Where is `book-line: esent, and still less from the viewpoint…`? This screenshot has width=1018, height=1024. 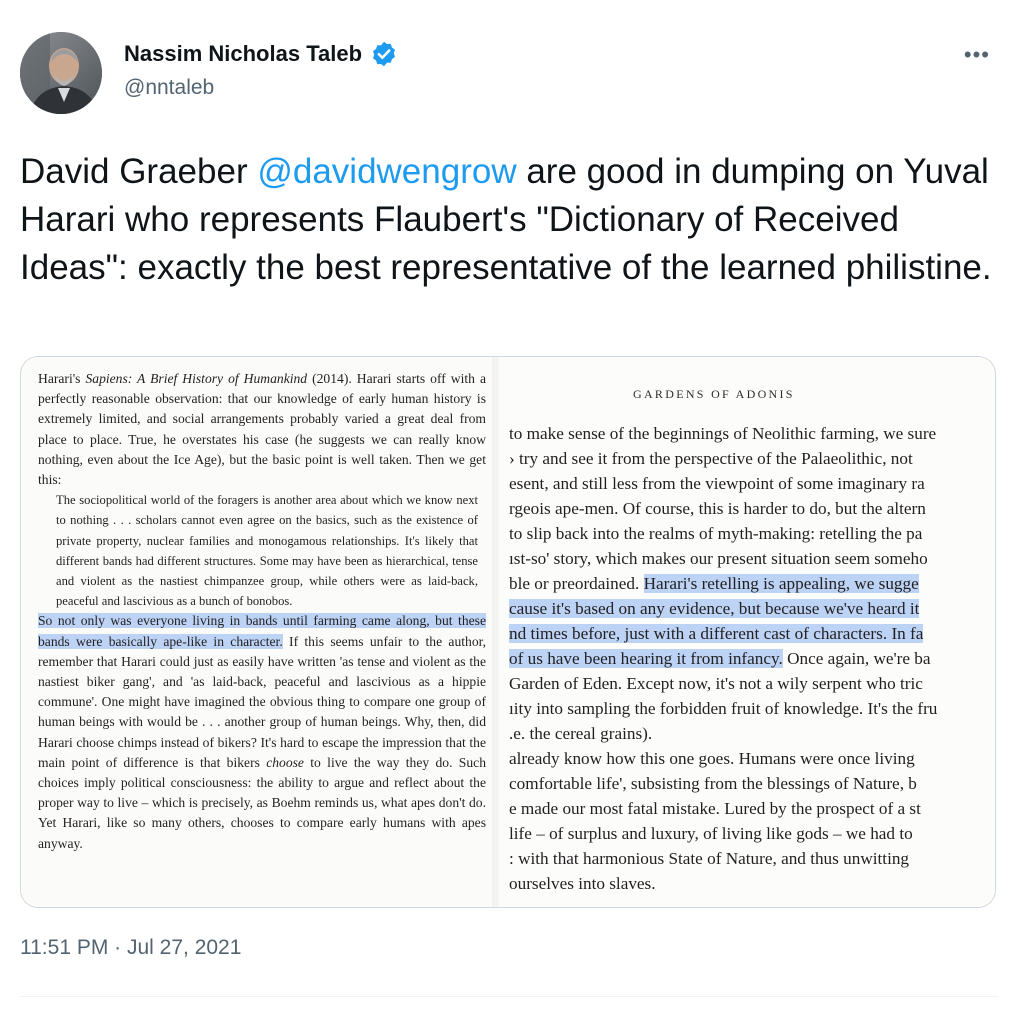
book-line: esent, and still less from the viewpoint… is located at coordinates (752, 483).